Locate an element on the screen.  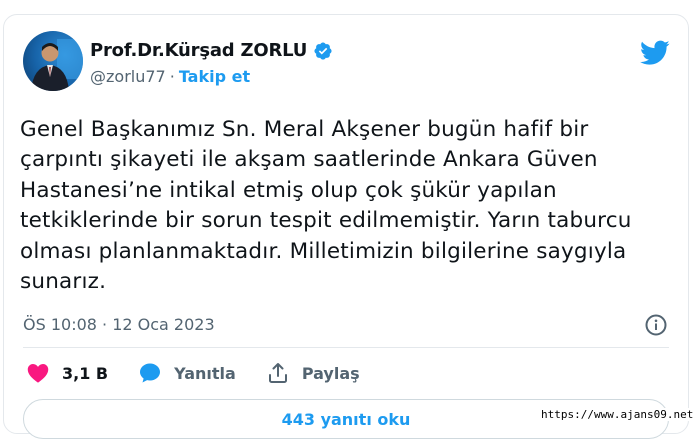
reply-bubble-icon is located at coordinates (150, 373).